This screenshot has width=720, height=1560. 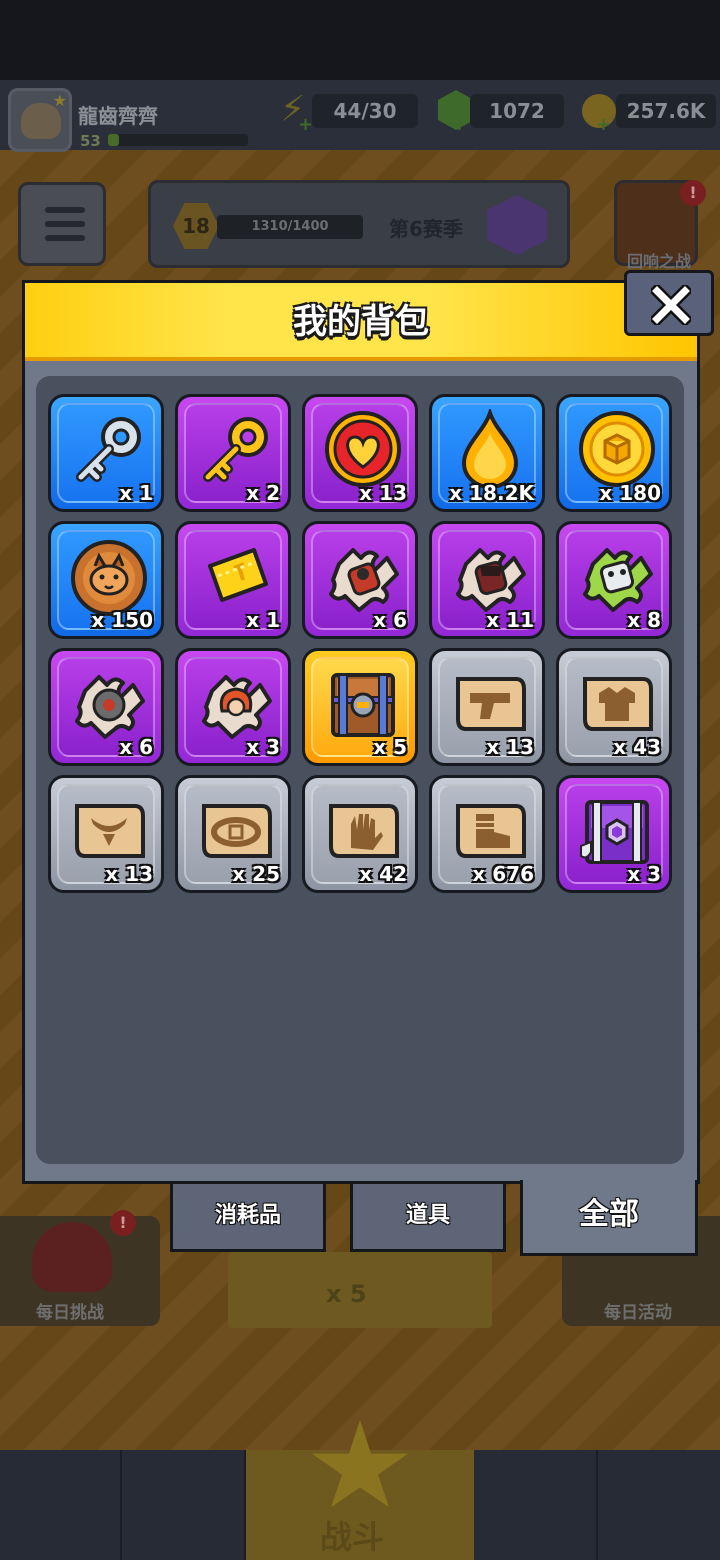 What do you see at coordinates (383, 874) in the screenshot?
I see `item-quantity: x 42` at bounding box center [383, 874].